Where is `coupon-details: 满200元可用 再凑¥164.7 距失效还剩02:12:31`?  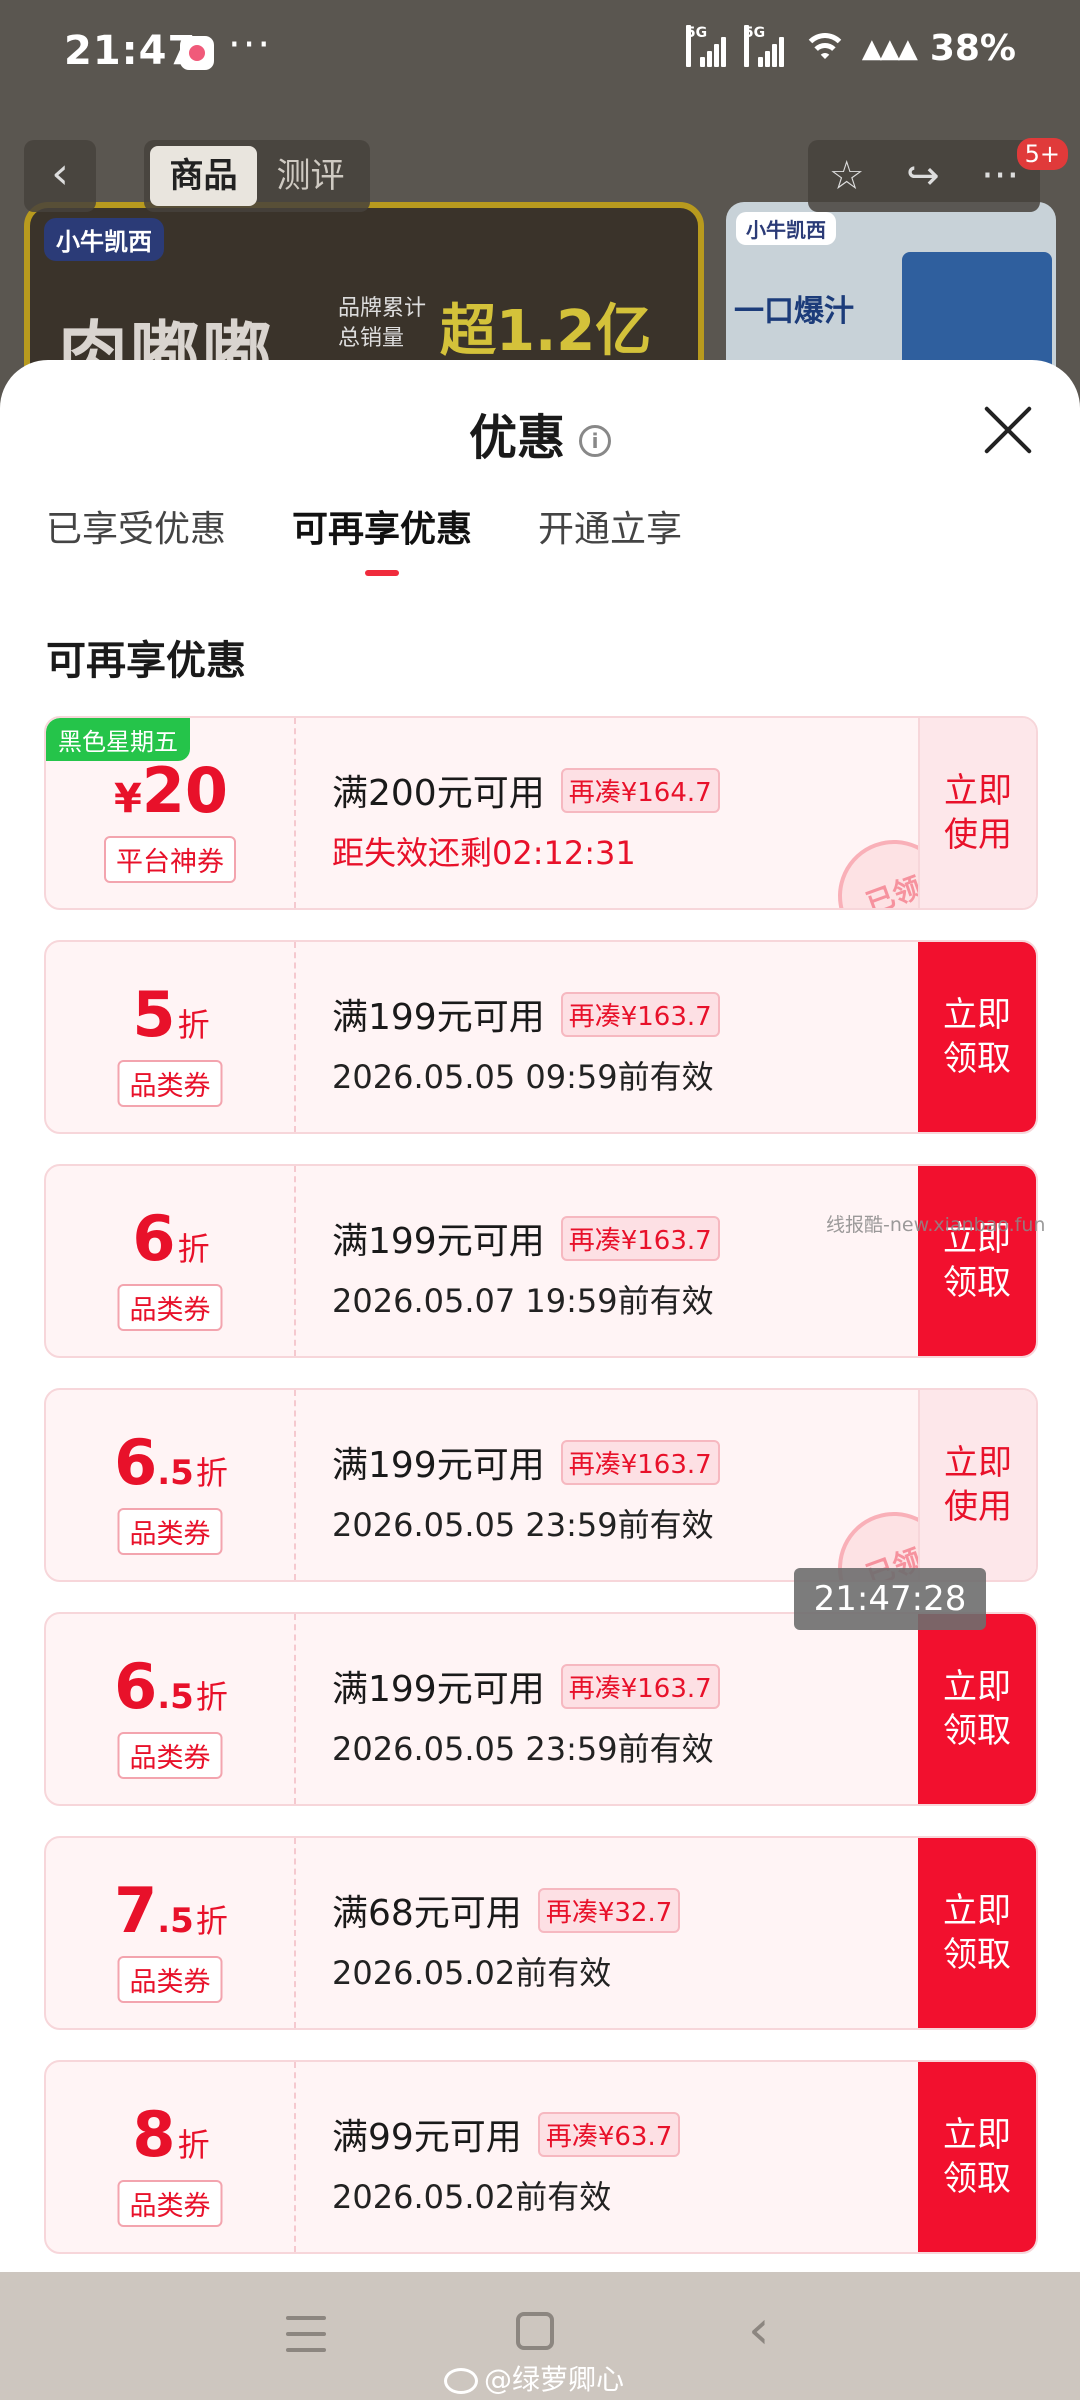 coupon-details: 满200元可用 再凑¥164.7 距失效还剩02:12:31 is located at coordinates (612, 819).